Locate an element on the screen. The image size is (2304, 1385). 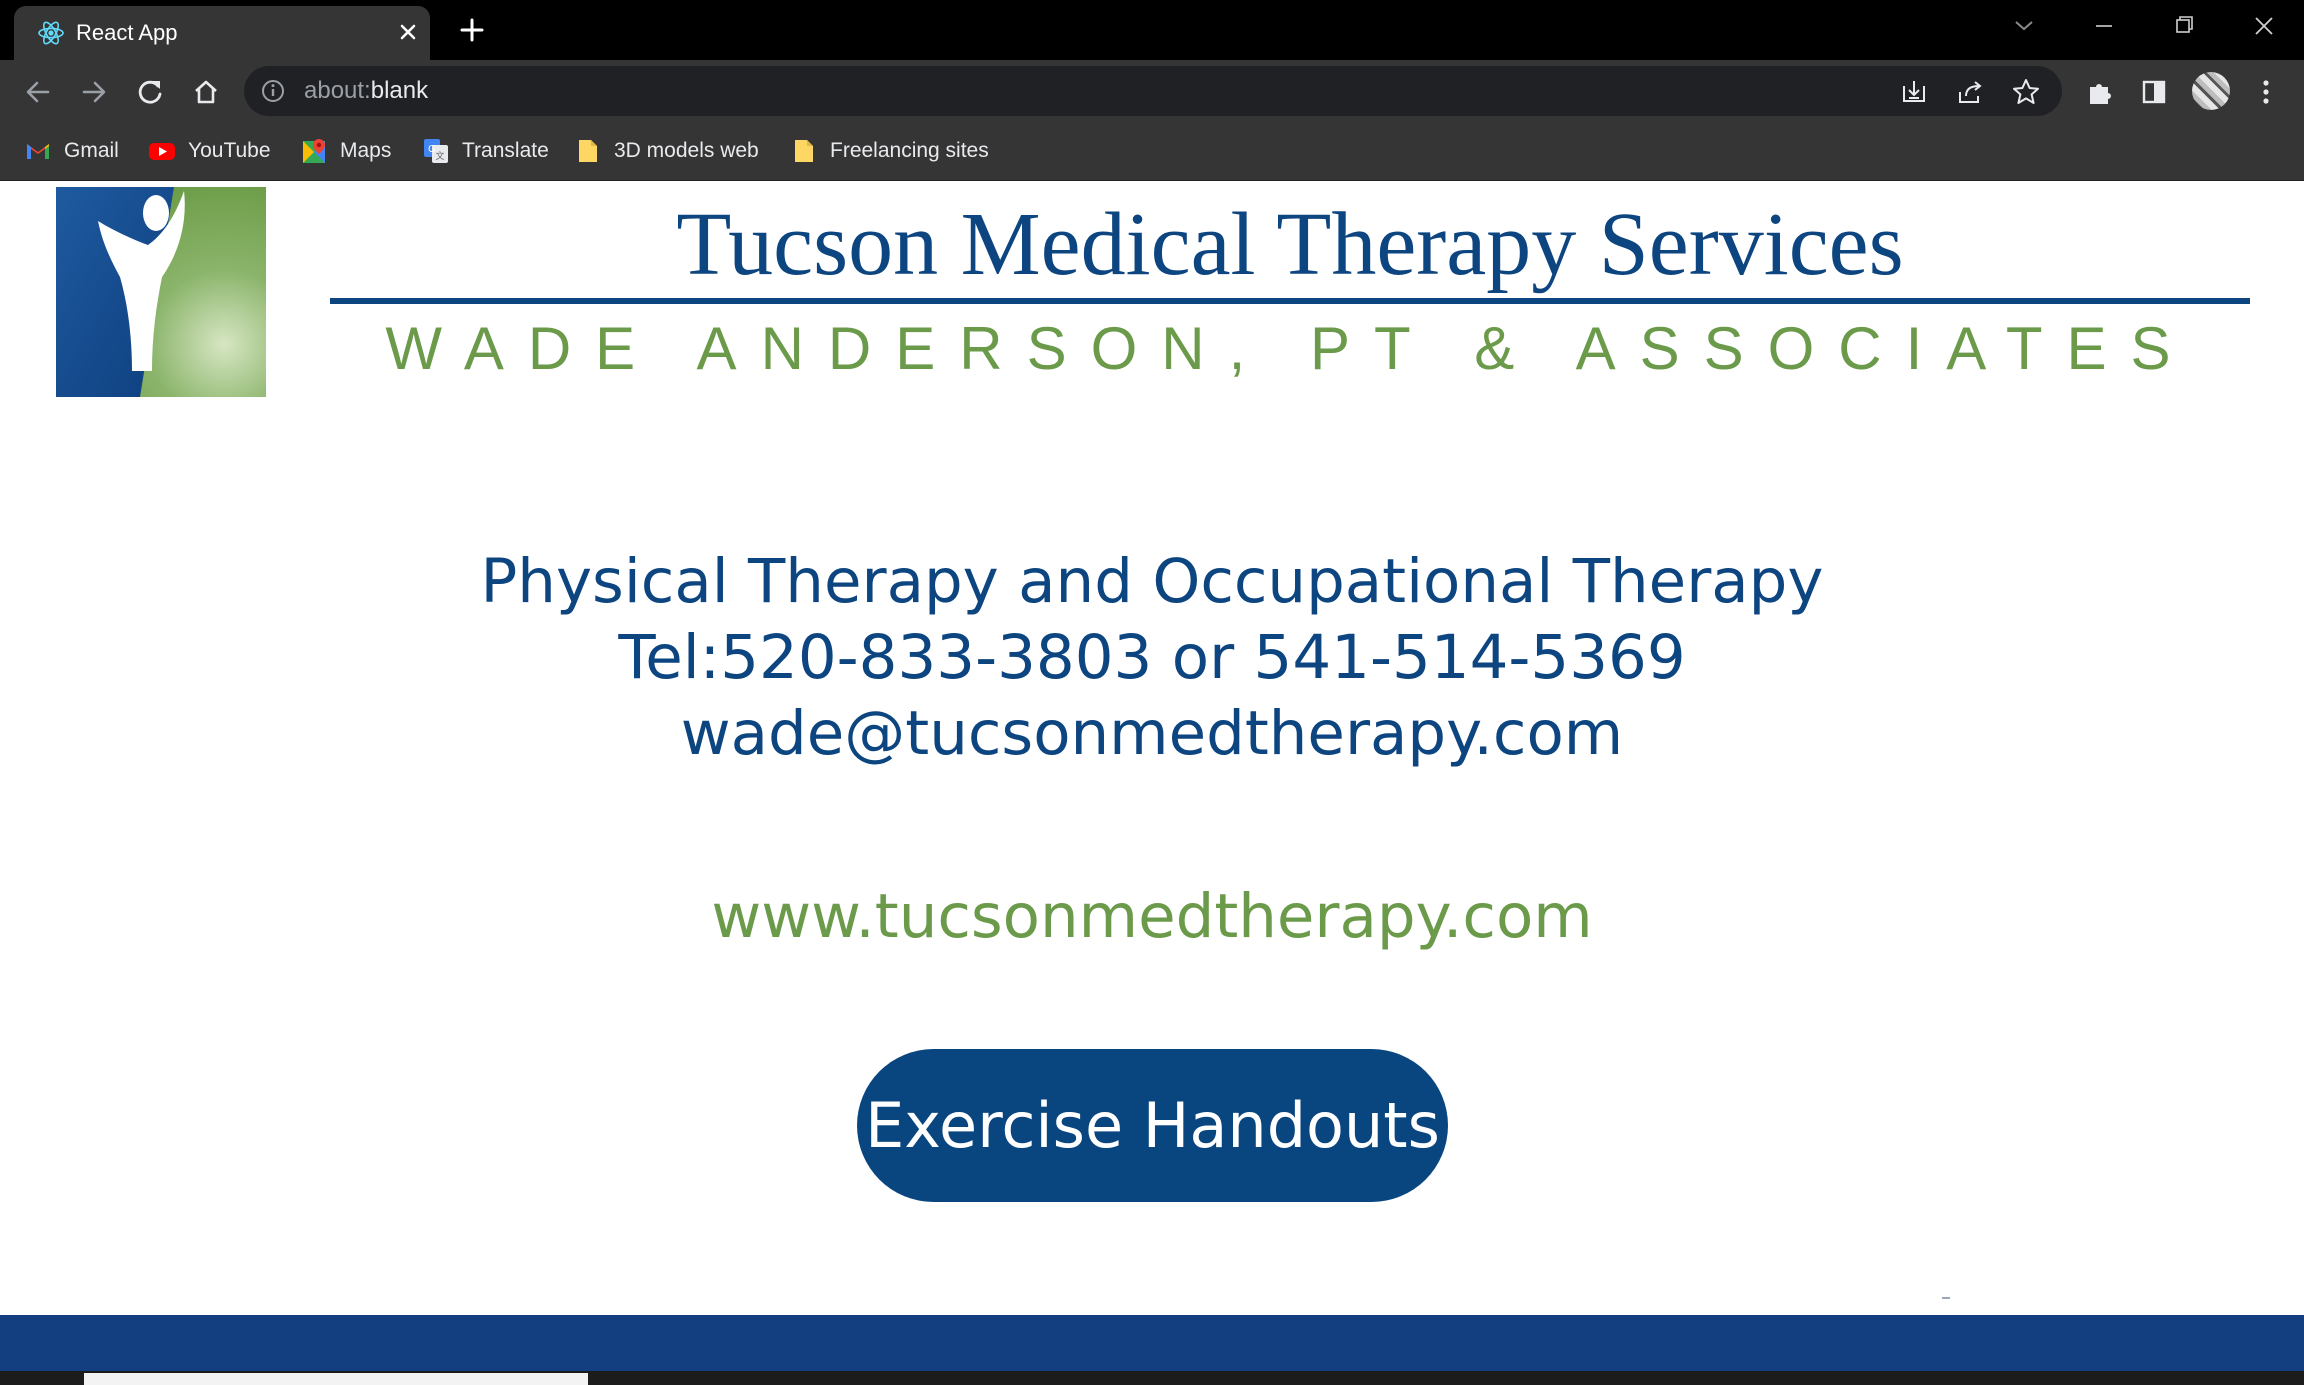
address-bar: about:blank is located at coordinates (1153, 91).